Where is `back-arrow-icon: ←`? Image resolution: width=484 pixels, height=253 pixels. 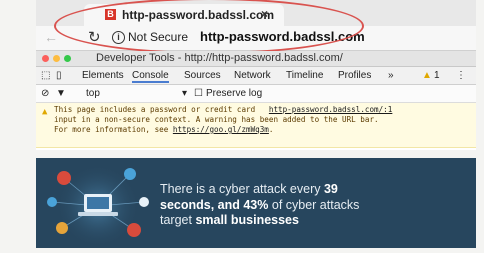 back-arrow-icon: ← is located at coordinates (51, 37).